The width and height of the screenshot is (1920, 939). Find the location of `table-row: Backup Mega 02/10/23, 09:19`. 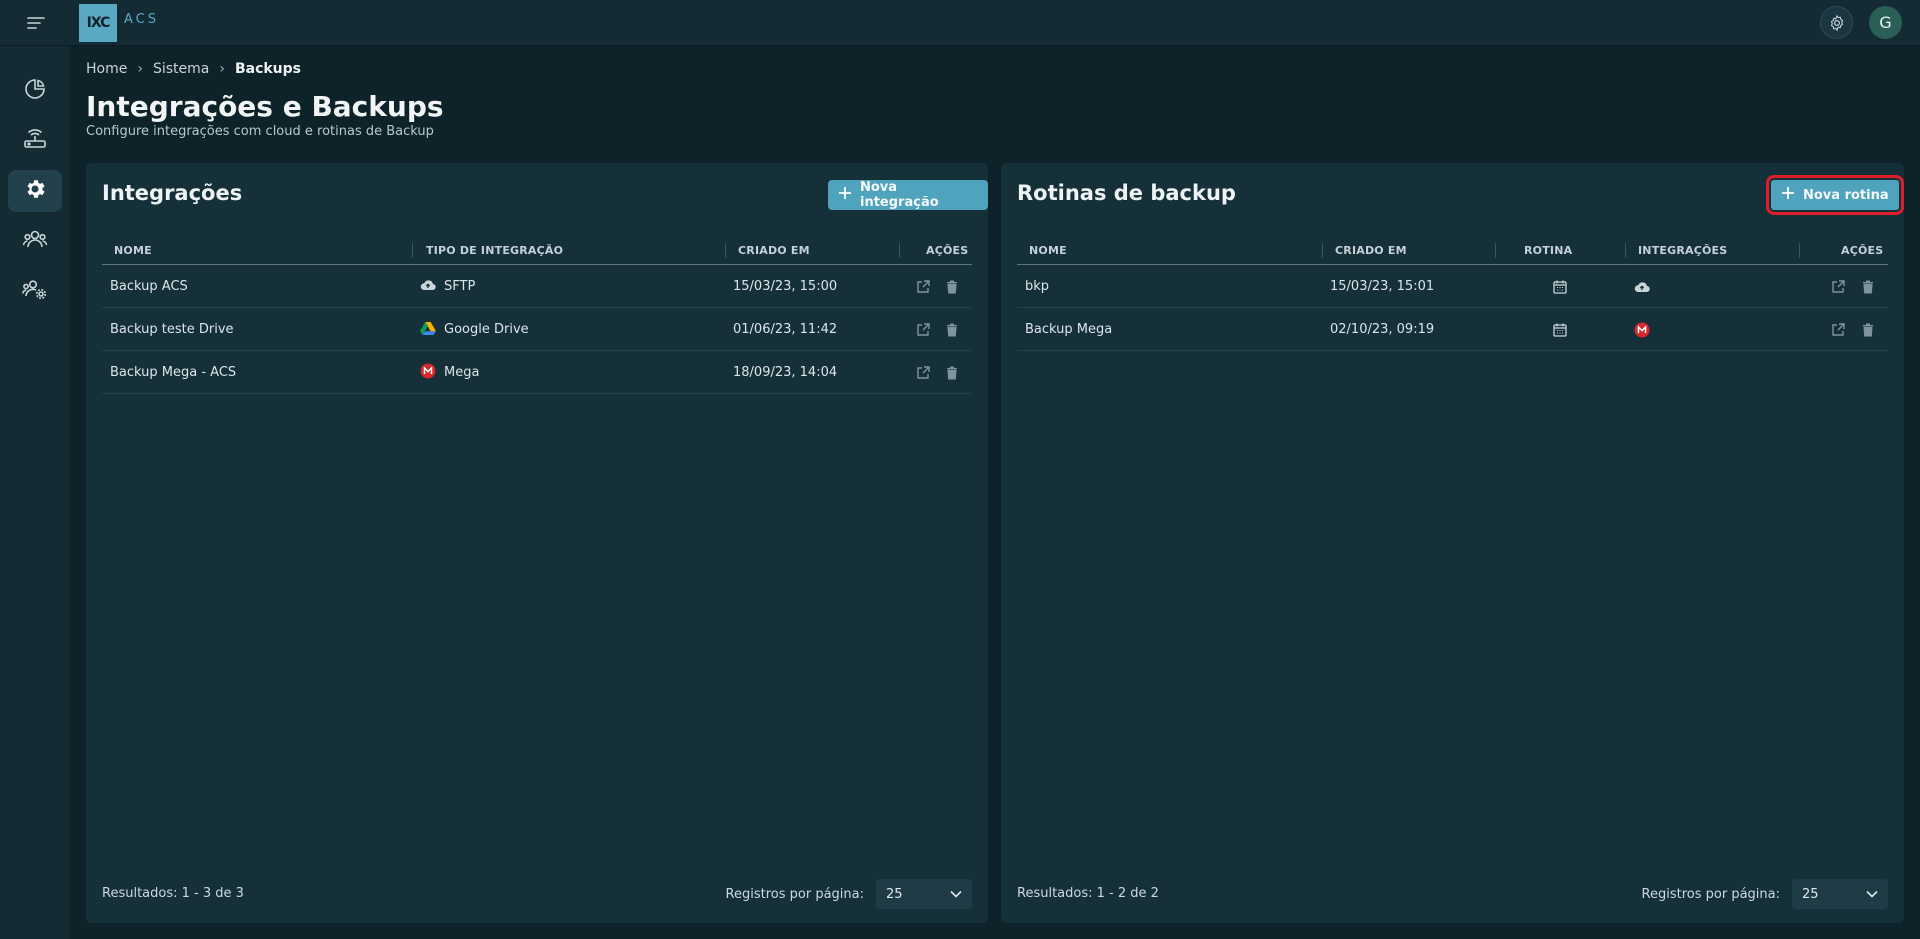

table-row: Backup Mega 02/10/23, 09:19 is located at coordinates (1452, 329).